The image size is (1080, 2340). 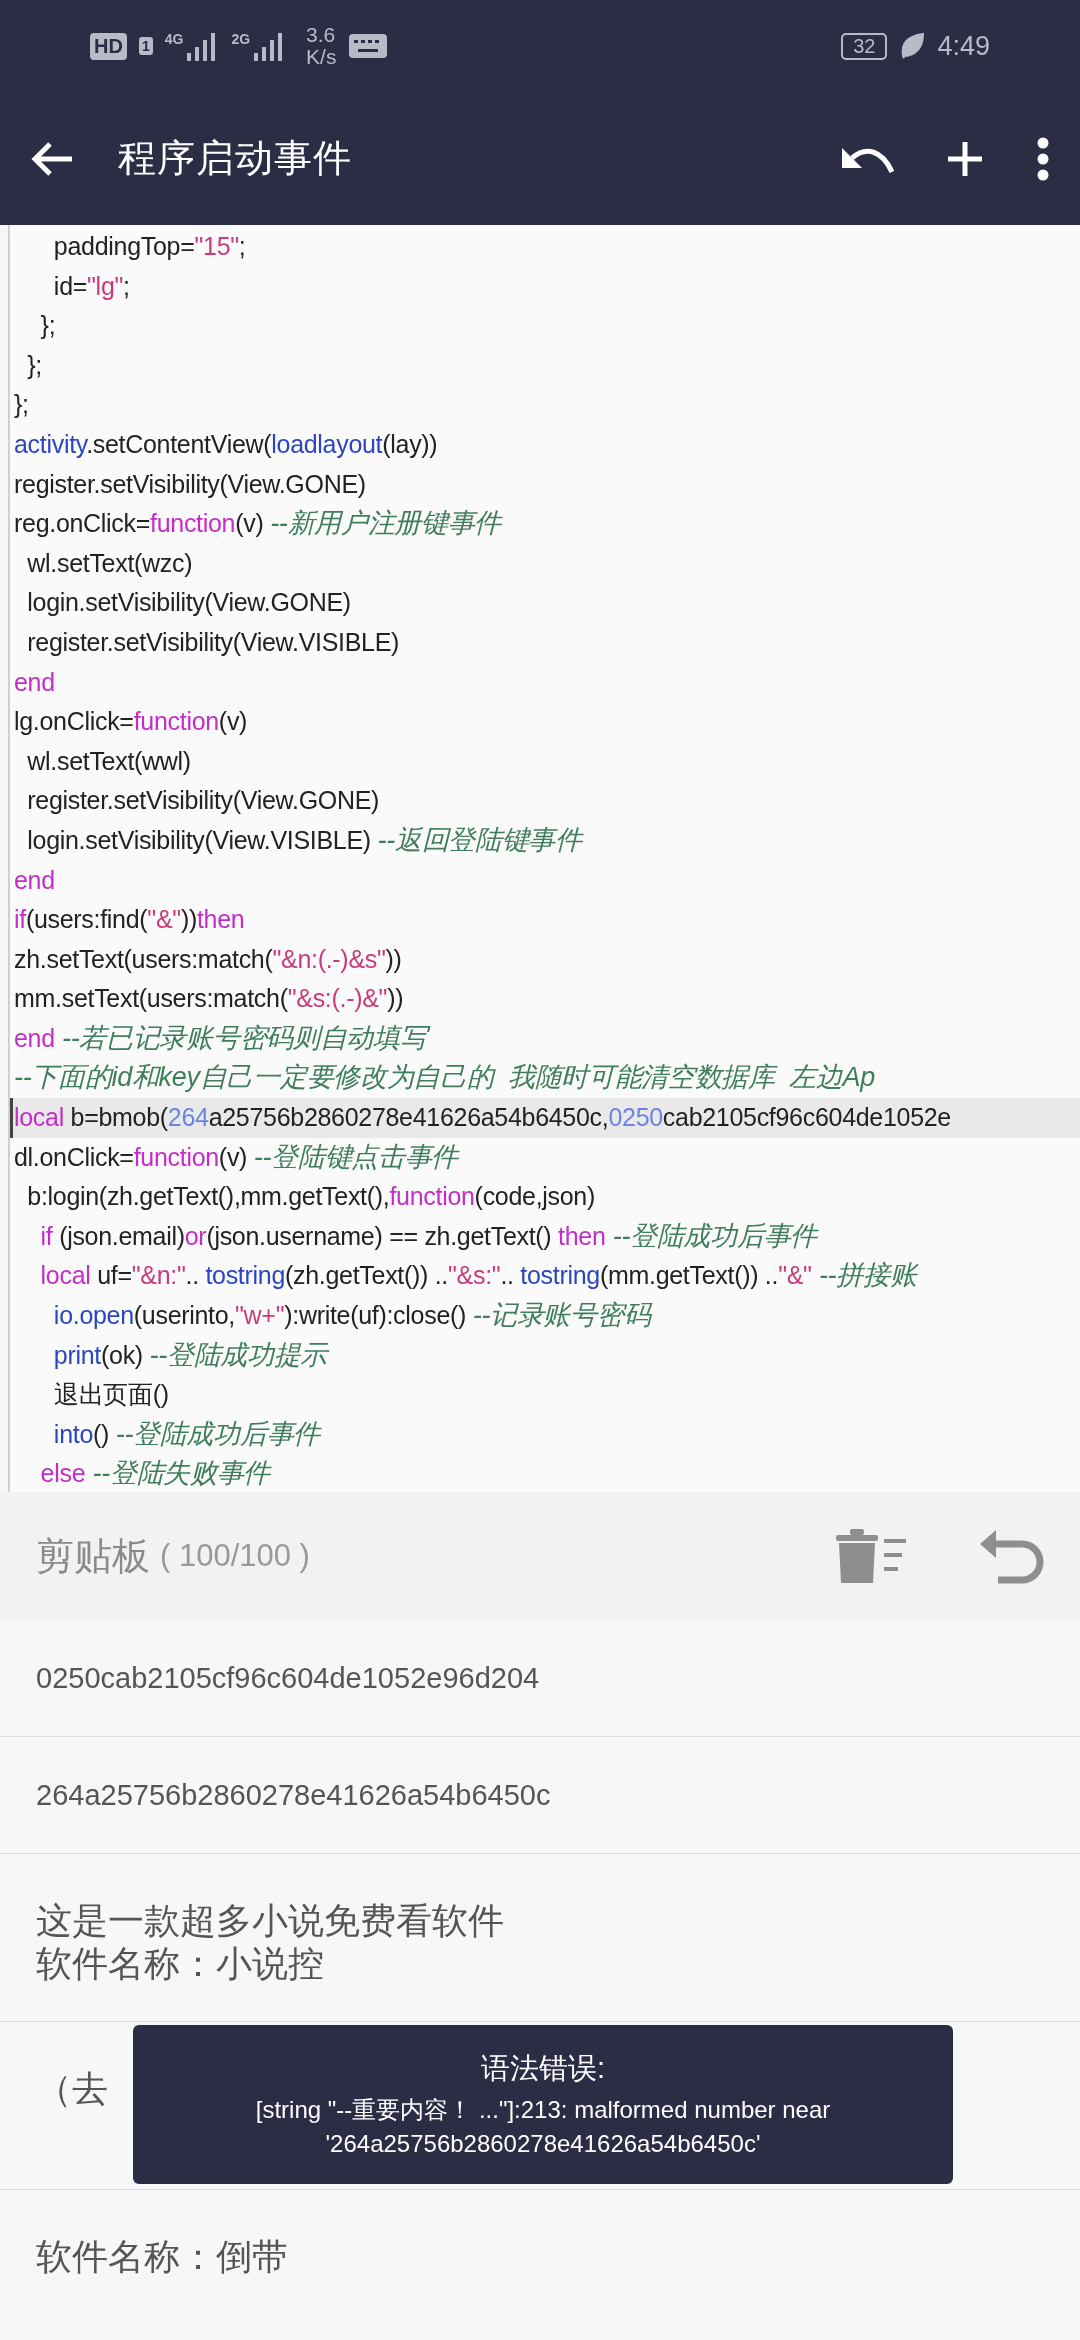 What do you see at coordinates (543, 2068) in the screenshot?
I see `toast-title: 语法错误:` at bounding box center [543, 2068].